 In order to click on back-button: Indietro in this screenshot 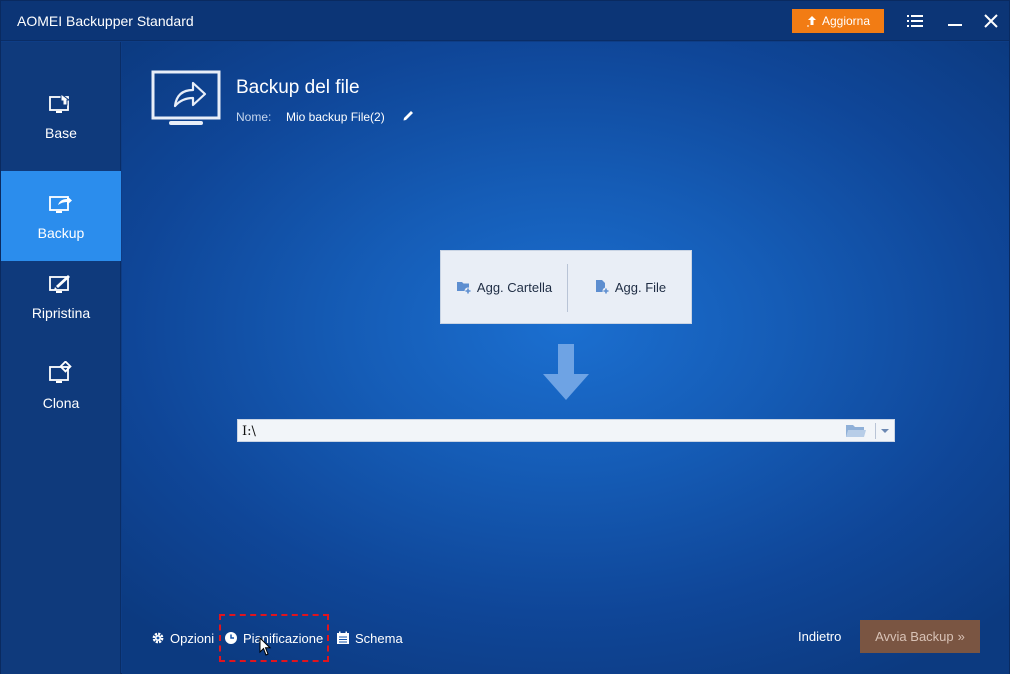, I will do `click(819, 636)`.